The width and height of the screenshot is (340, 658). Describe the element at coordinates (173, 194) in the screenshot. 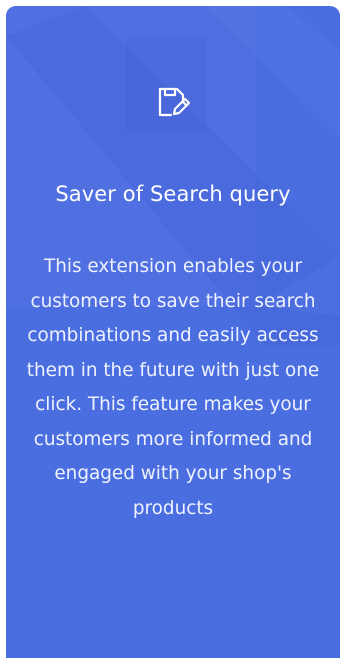

I see `card-title: Saver of Search query` at that location.